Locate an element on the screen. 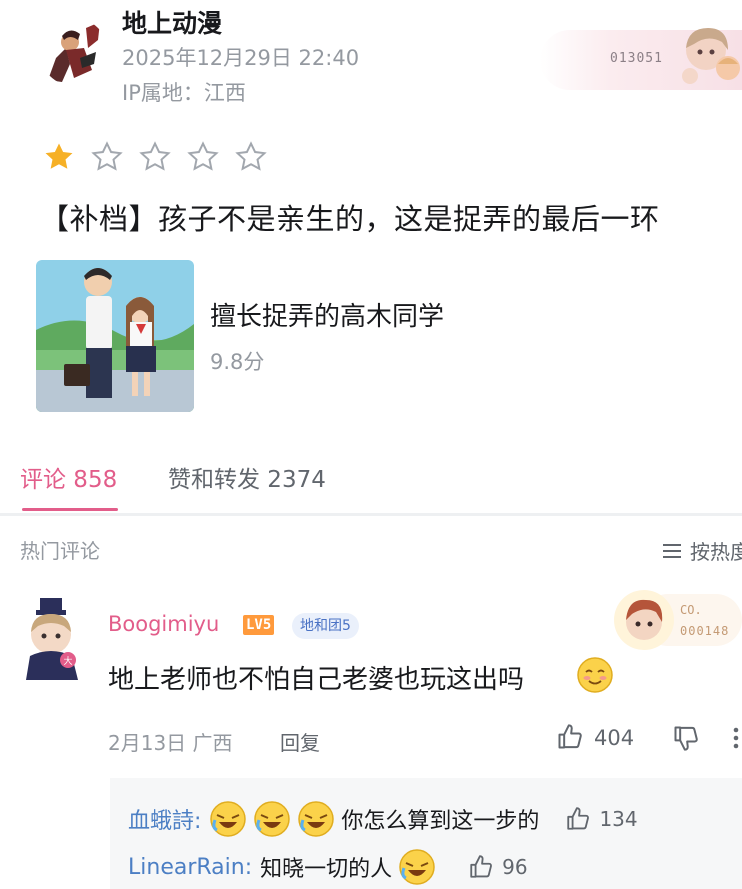 The height and width of the screenshot is (889, 742). like-count: 404 is located at coordinates (614, 738).